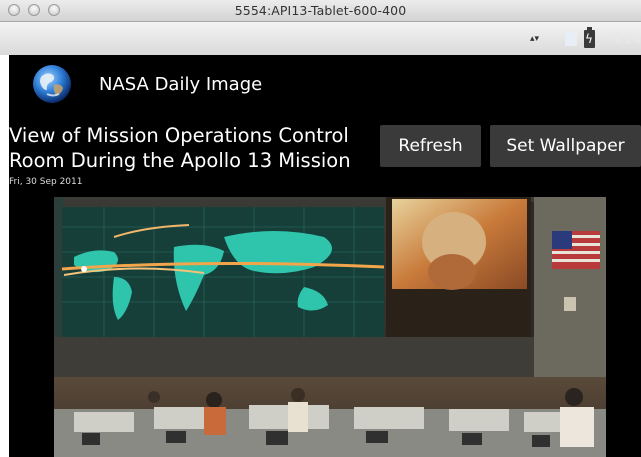  What do you see at coordinates (46, 182) in the screenshot?
I see `image-date: Fri, 30 Sep 2011` at bounding box center [46, 182].